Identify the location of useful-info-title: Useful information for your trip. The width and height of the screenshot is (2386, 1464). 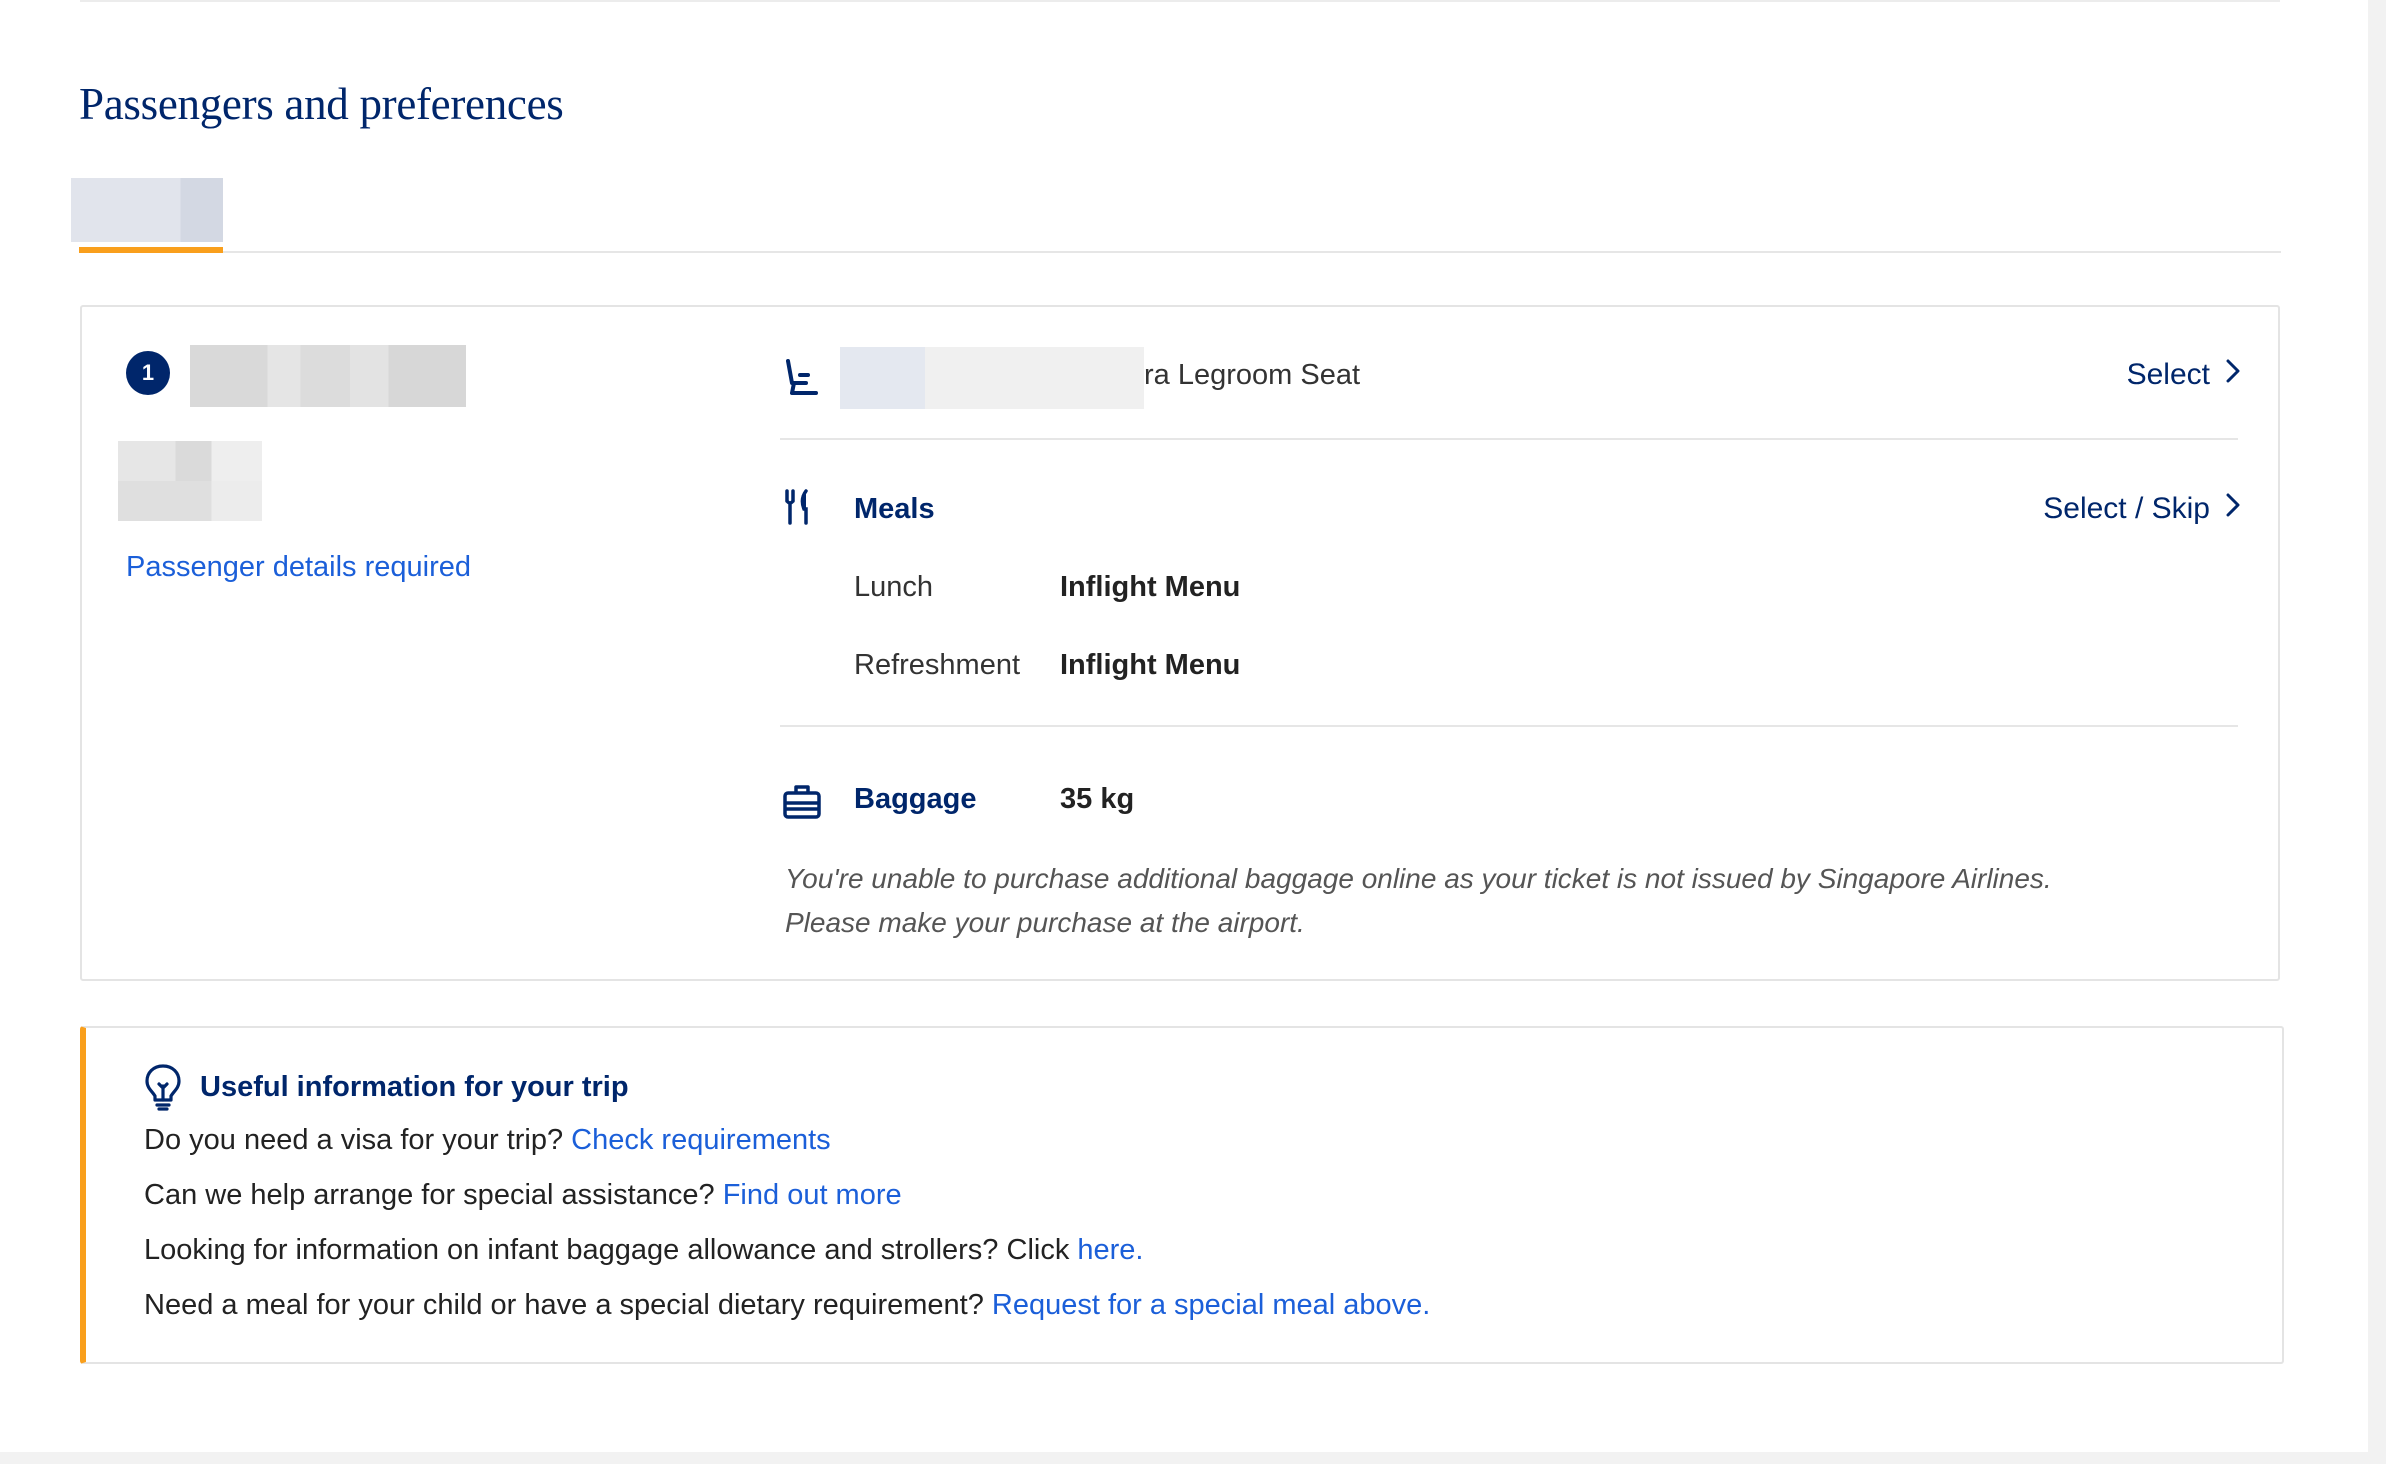
(414, 1086).